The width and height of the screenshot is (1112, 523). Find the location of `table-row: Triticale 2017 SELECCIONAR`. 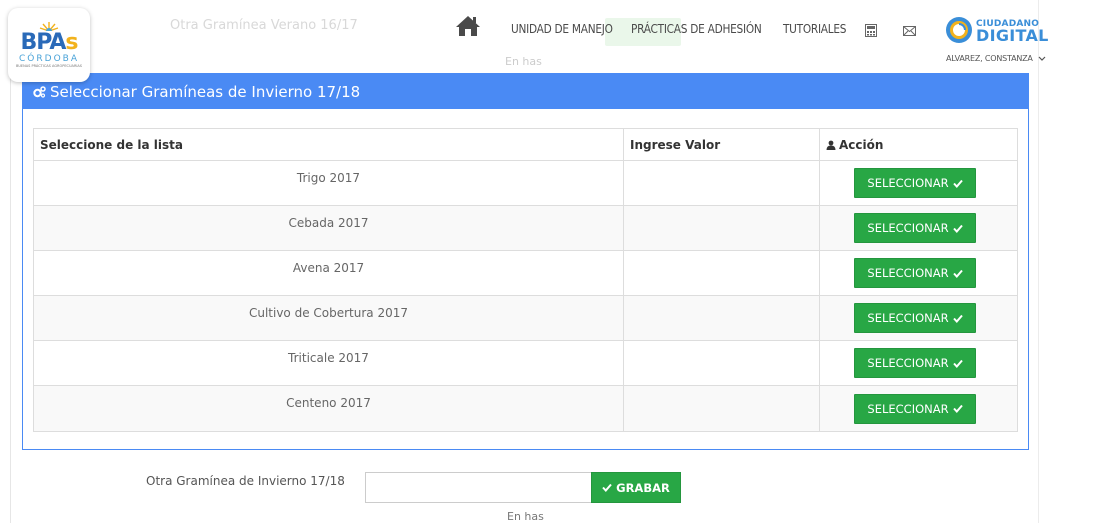

table-row: Triticale 2017 SELECCIONAR is located at coordinates (525, 363).